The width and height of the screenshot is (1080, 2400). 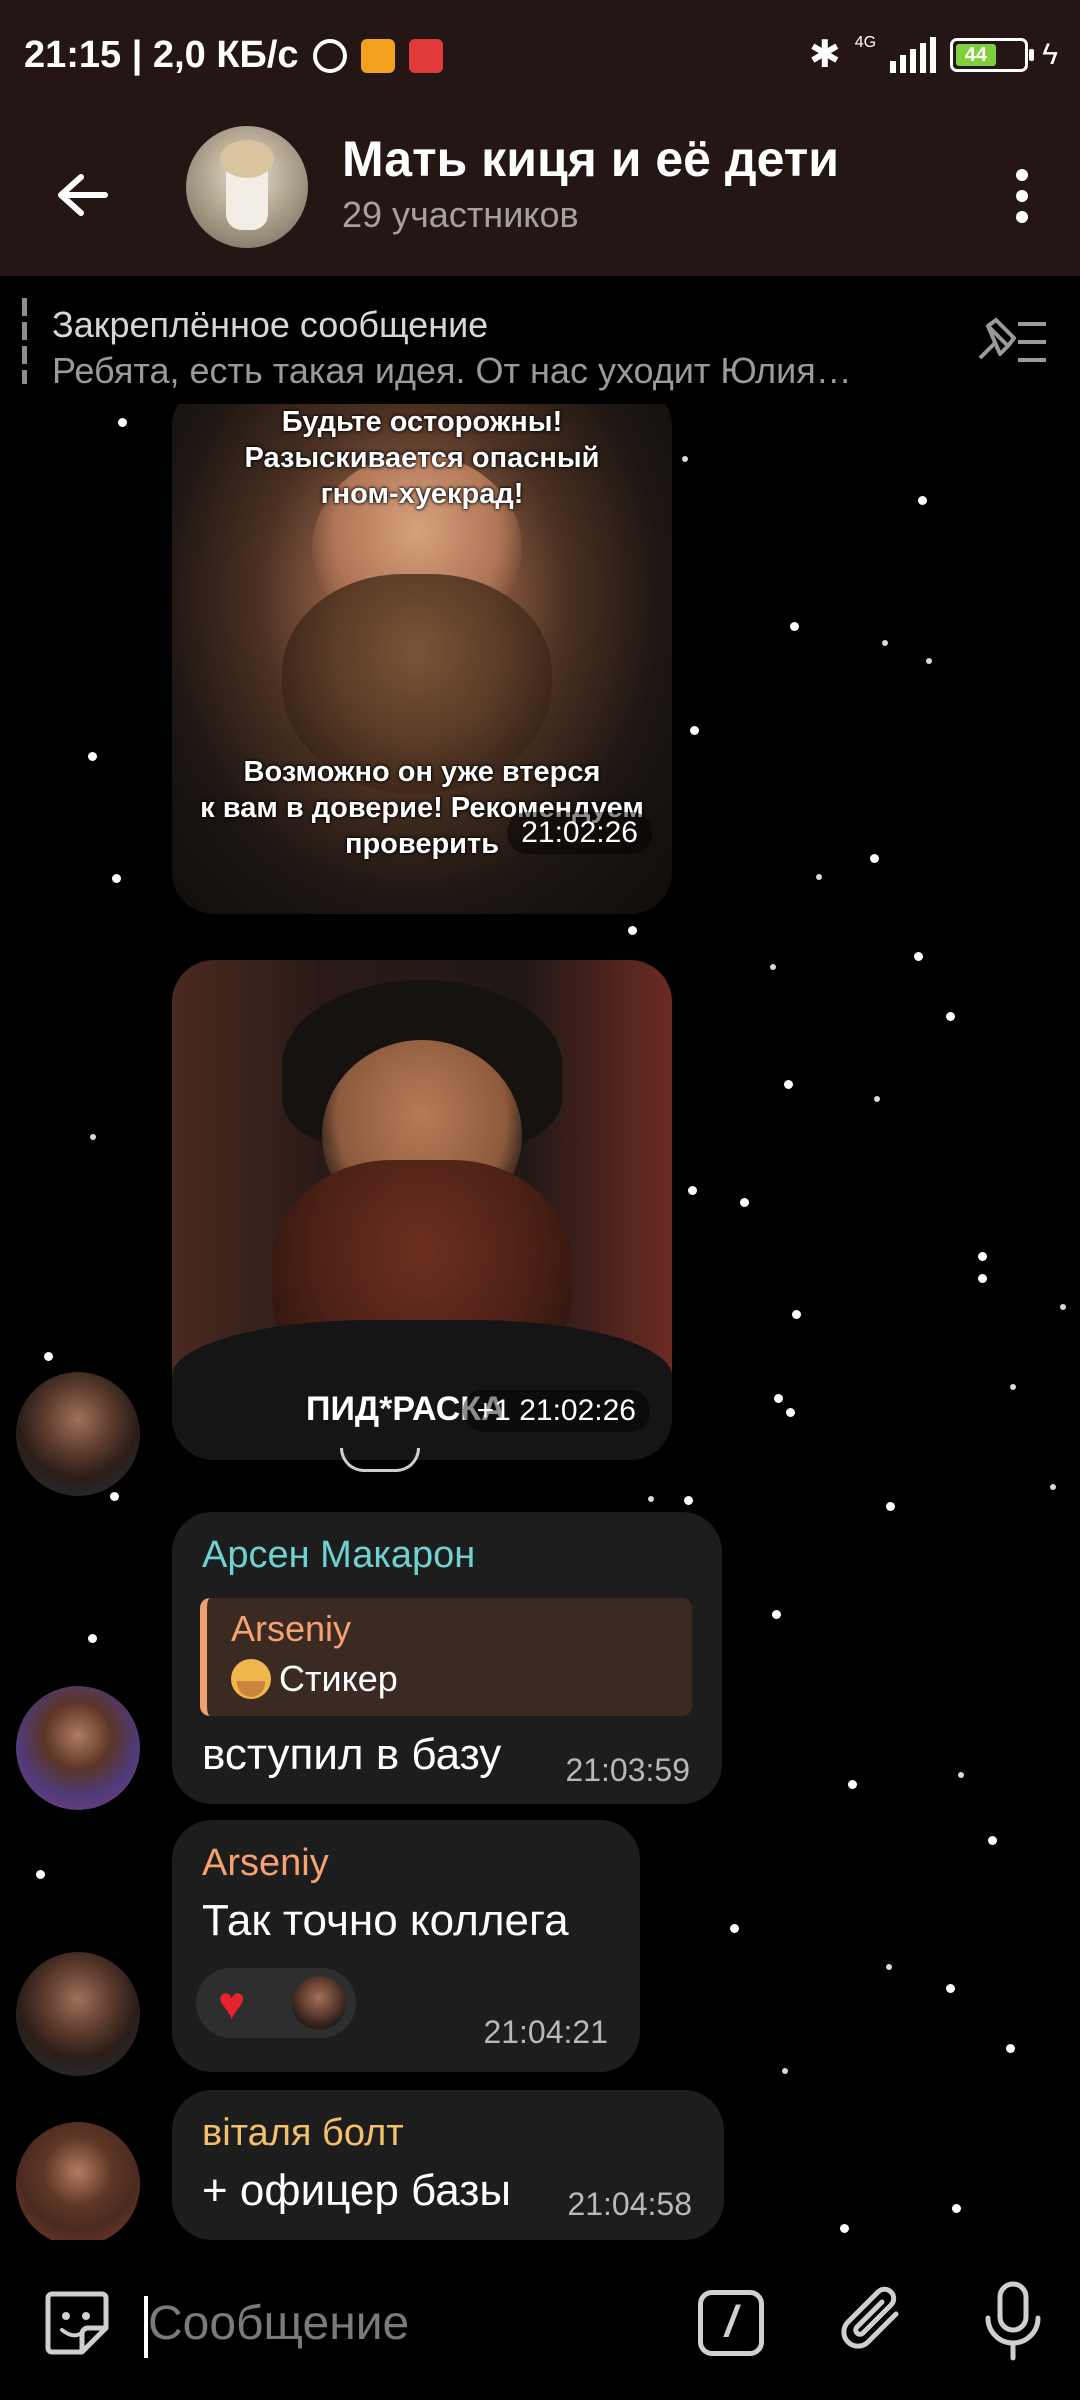 I want to click on reply-quote: Arseniy Стикер, so click(x=446, y=1657).